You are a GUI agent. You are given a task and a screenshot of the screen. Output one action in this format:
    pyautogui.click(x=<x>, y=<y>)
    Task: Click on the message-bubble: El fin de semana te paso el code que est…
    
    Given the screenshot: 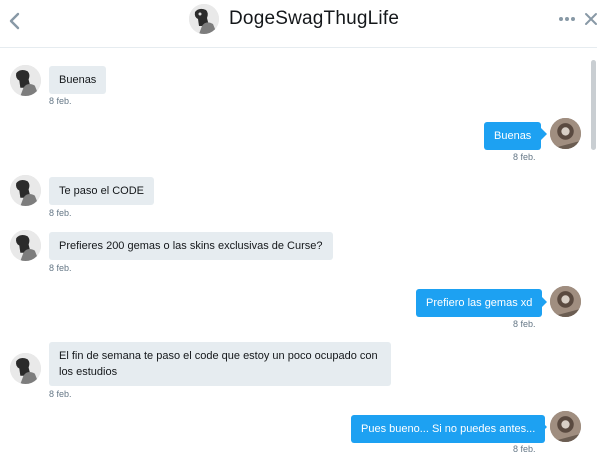 What is the action you would take?
    pyautogui.click(x=220, y=364)
    